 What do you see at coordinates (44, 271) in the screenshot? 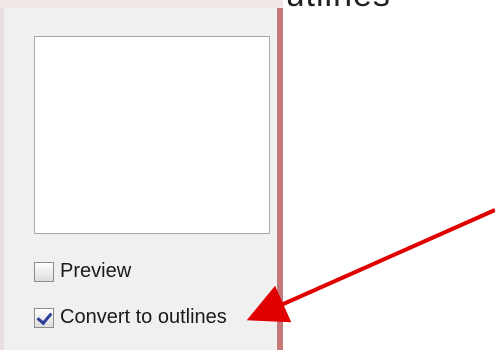
I see `preview-checkbox` at bounding box center [44, 271].